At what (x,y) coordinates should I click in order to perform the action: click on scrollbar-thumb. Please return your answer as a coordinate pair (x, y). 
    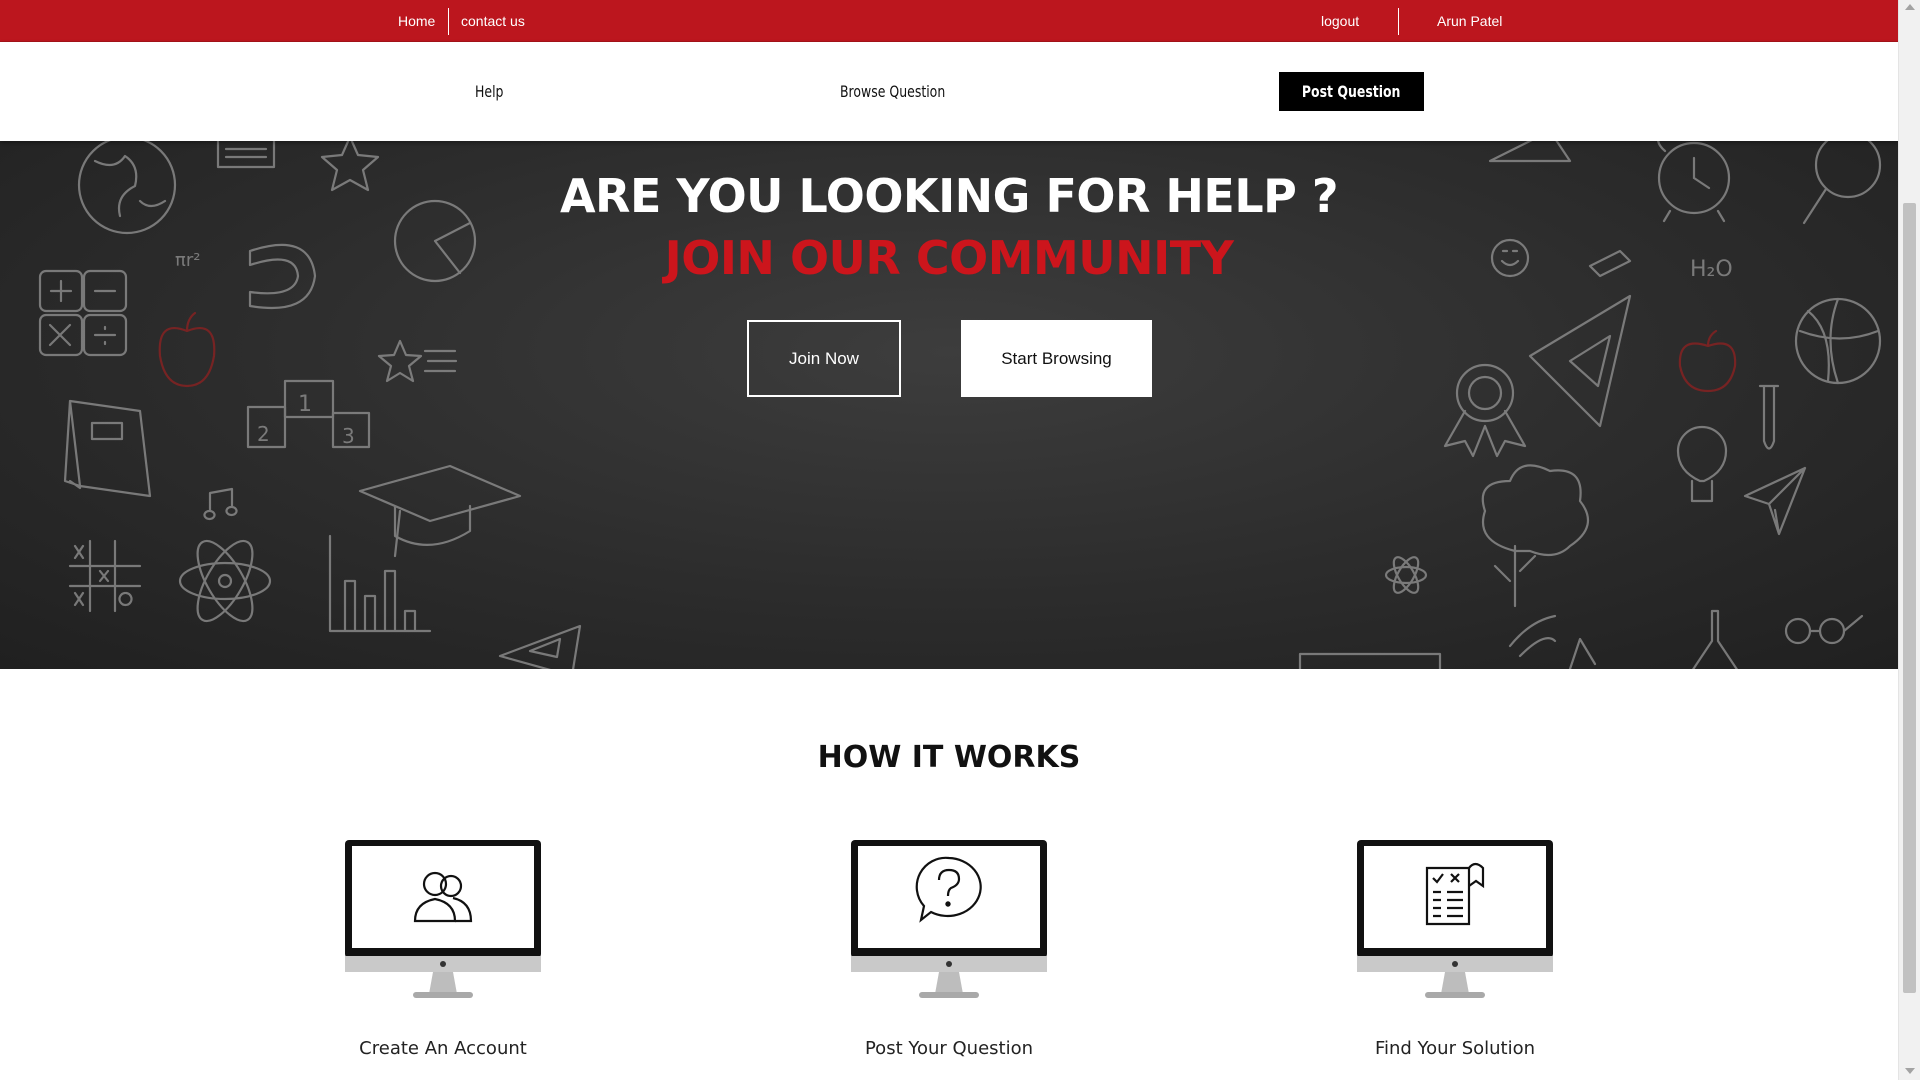
    Looking at the image, I should click on (1909, 598).